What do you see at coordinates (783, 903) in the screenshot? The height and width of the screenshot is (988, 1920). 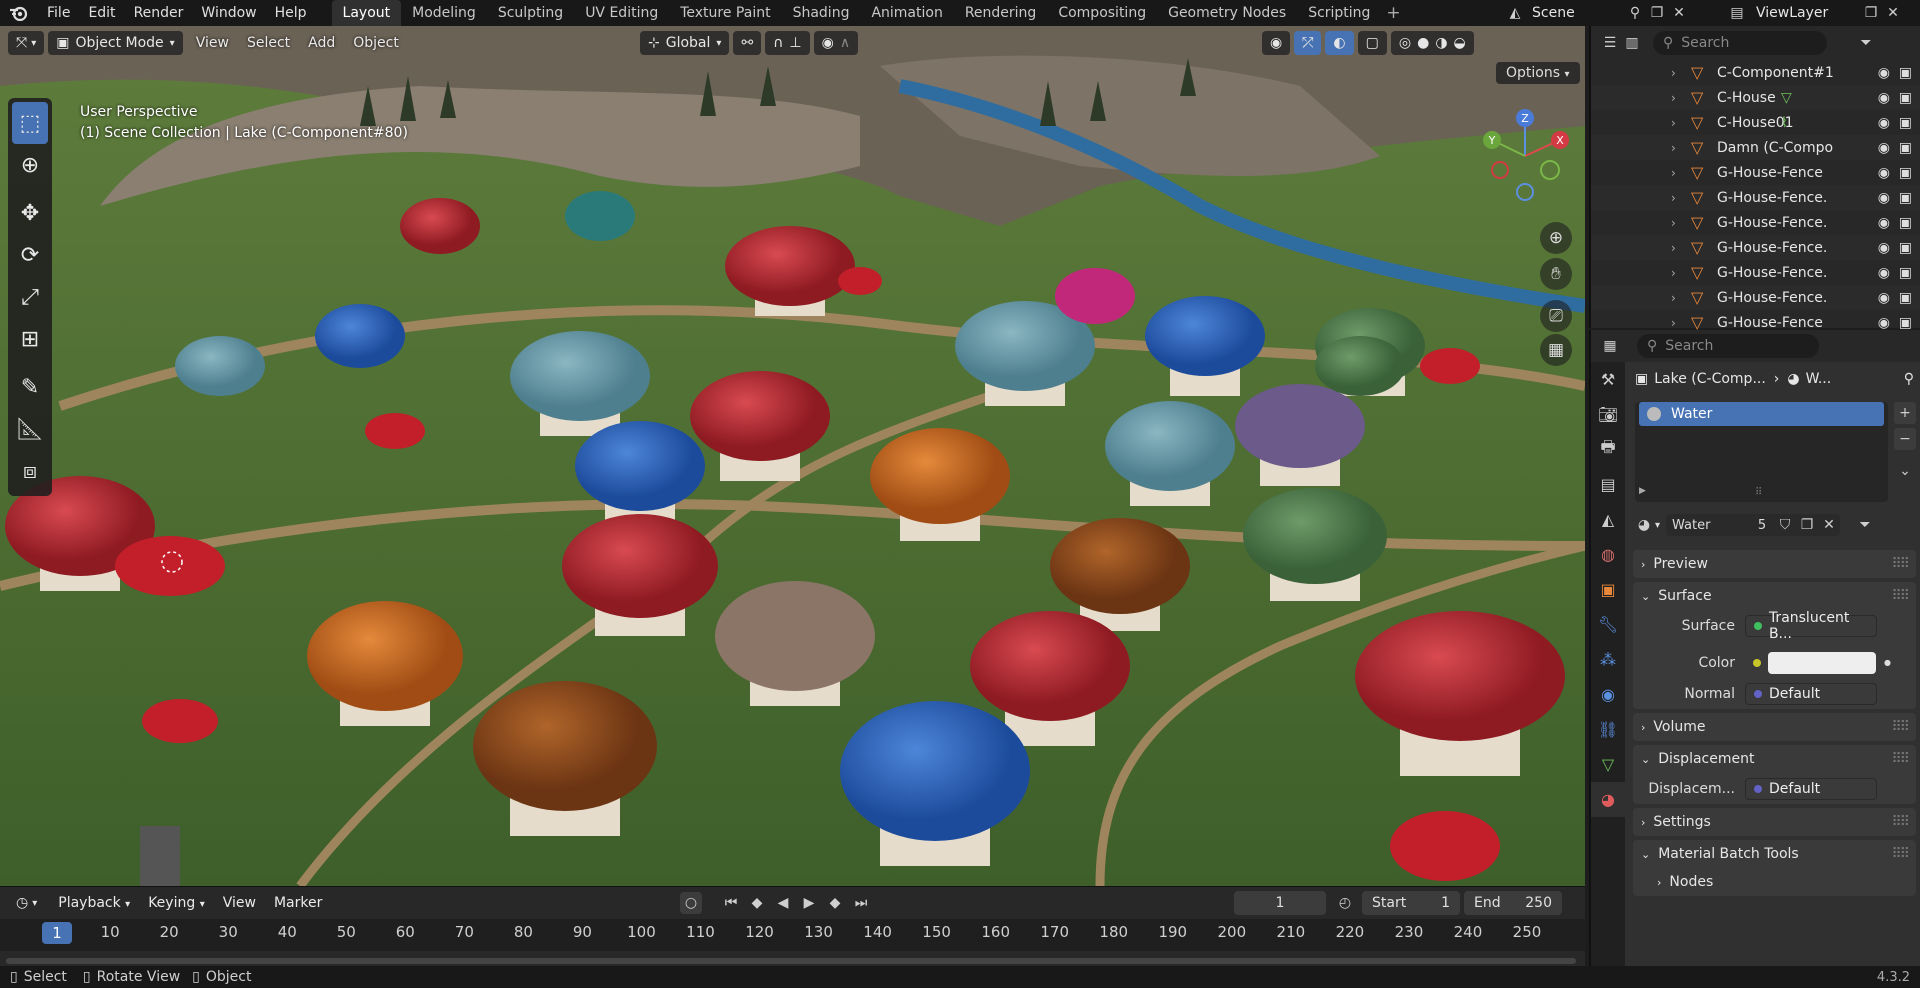 I see `play-reverse-icon: ◀` at bounding box center [783, 903].